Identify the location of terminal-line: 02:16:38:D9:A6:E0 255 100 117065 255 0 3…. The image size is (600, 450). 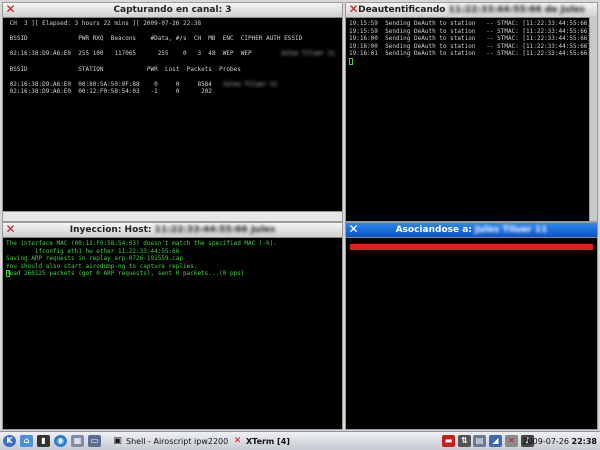
(170, 54).